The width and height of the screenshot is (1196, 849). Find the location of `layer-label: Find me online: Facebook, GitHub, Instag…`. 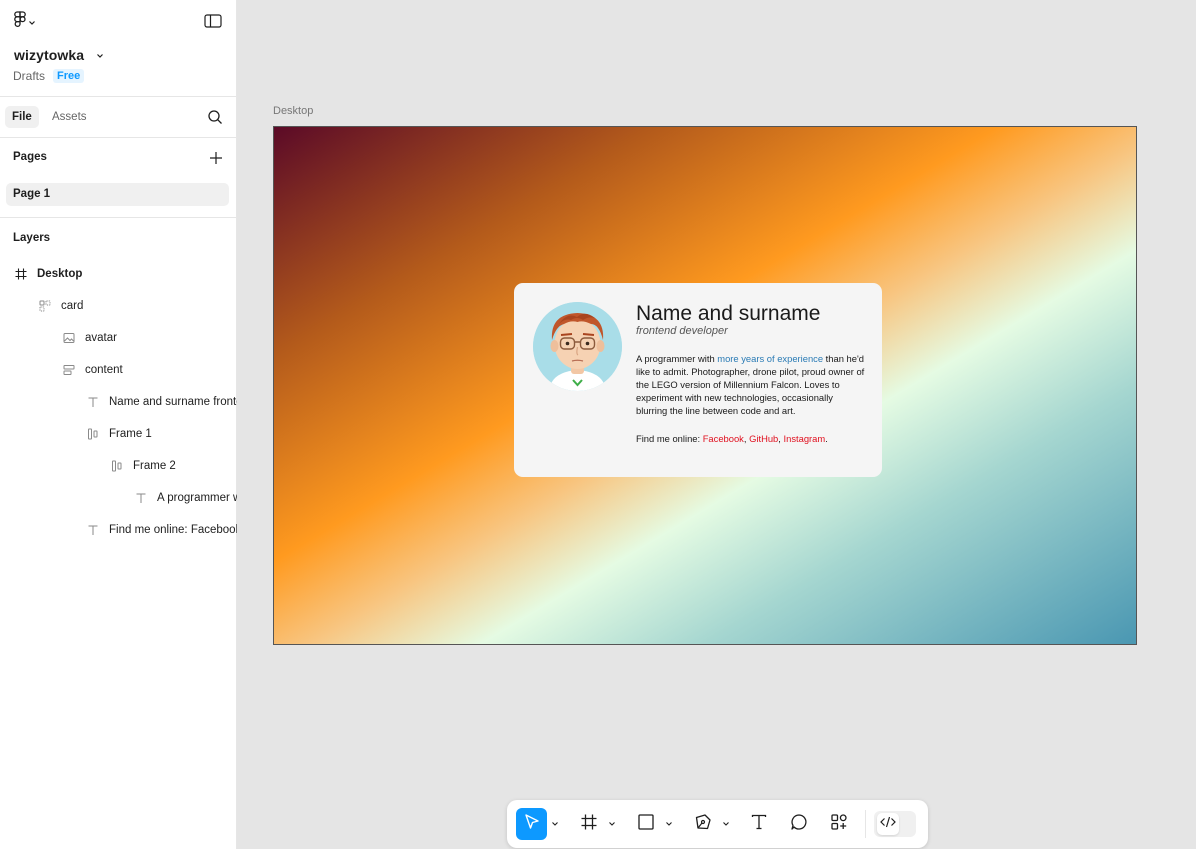

layer-label: Find me online: Facebook, GitHub, Instag… is located at coordinates (173, 530).